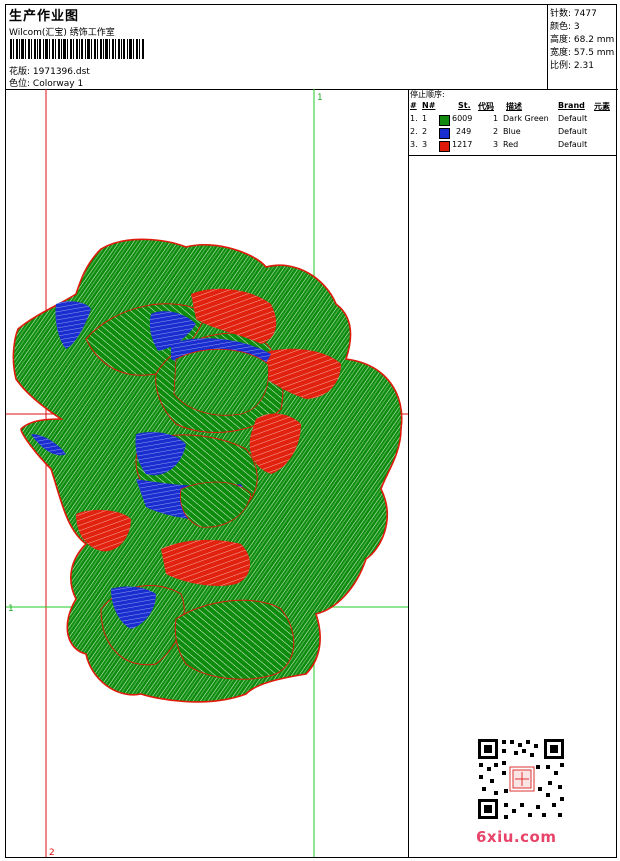 The width and height of the screenshot is (620, 861). I want to click on row-code: 2, so click(496, 131).